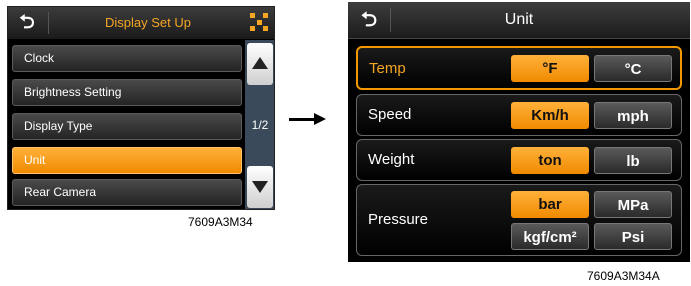 This screenshot has height=286, width=691. I want to click on figure-code-left: 7609A3M34, so click(220, 222).